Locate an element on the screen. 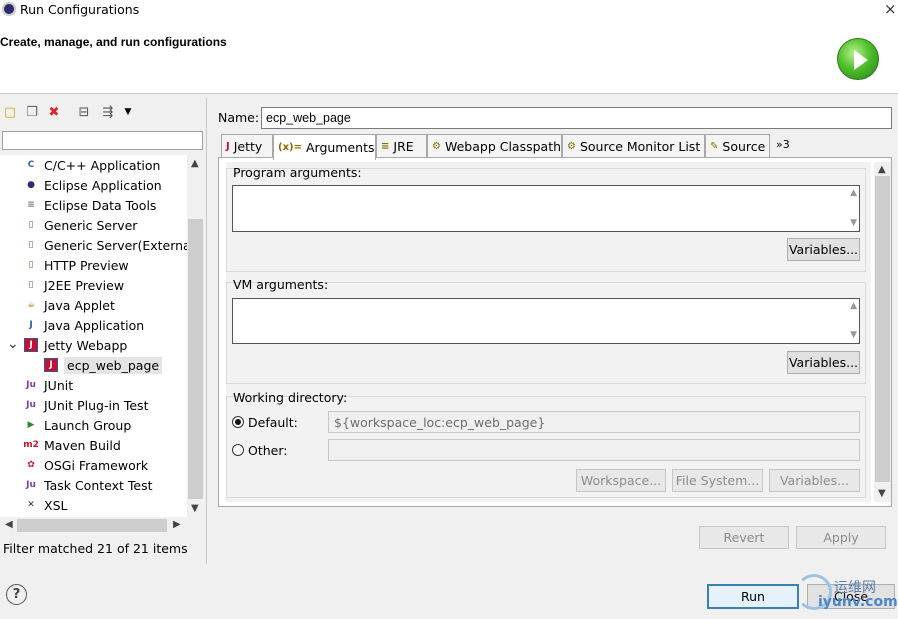 The image size is (898, 619). config-type-icon: J is located at coordinates (31, 345).